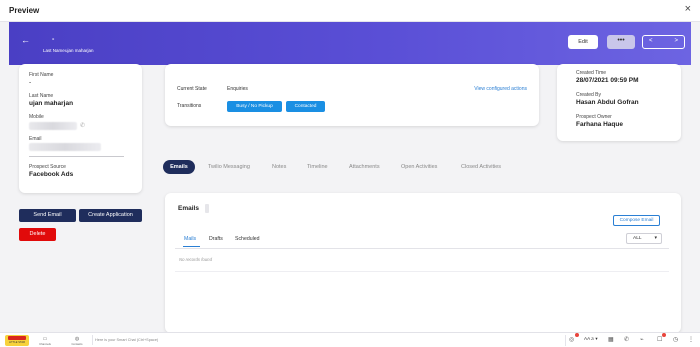 This screenshot has height=347, width=700. I want to click on active-subtab-indicator, so click(191, 246).